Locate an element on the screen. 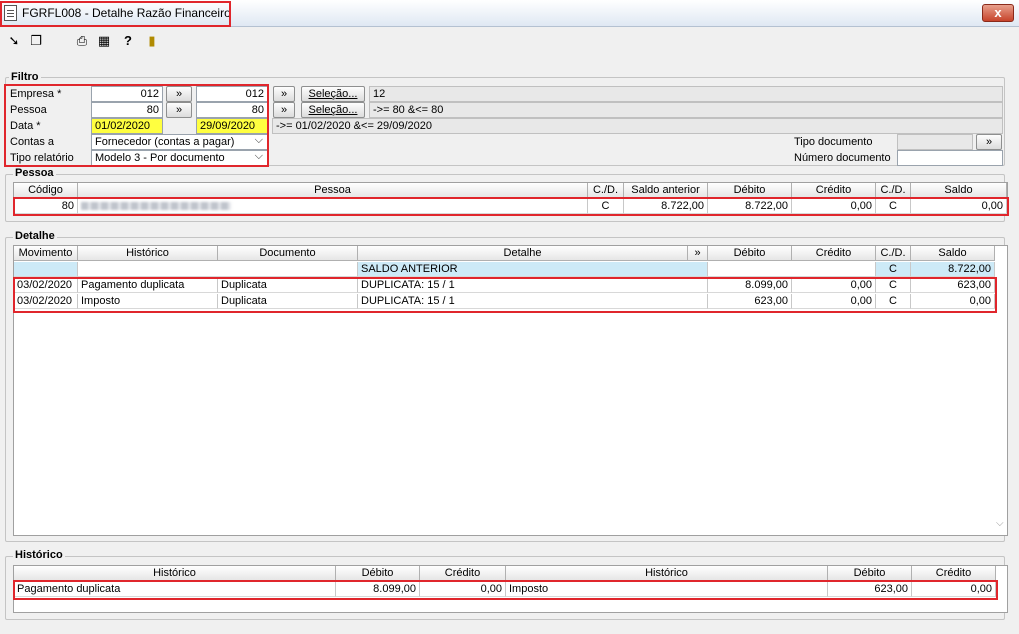 The width and height of the screenshot is (1019, 634). close-button: x is located at coordinates (998, 13).